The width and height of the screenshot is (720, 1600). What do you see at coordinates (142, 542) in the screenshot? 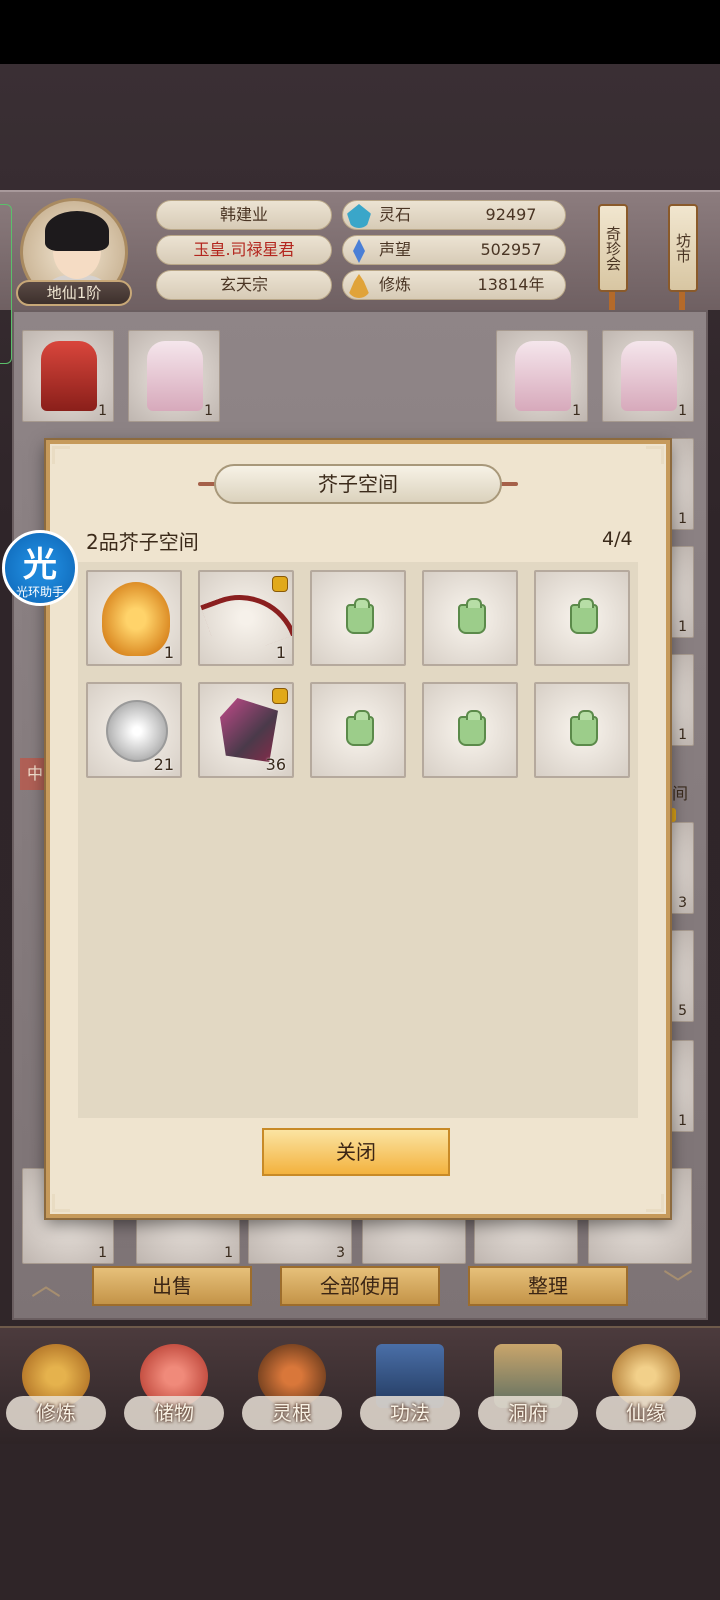
I see `space-grade-label: 2品芥子空间` at bounding box center [142, 542].